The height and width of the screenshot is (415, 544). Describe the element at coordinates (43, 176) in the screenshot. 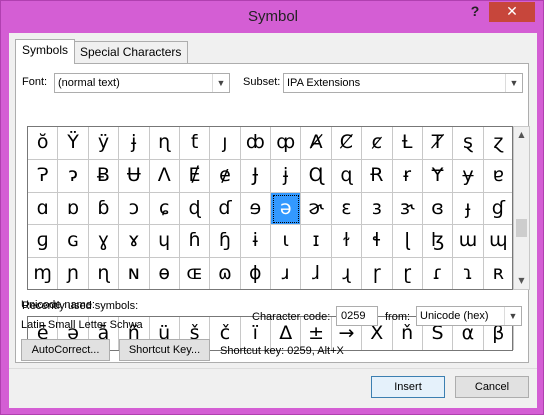

I see `symbol-cell: Ɂ` at that location.